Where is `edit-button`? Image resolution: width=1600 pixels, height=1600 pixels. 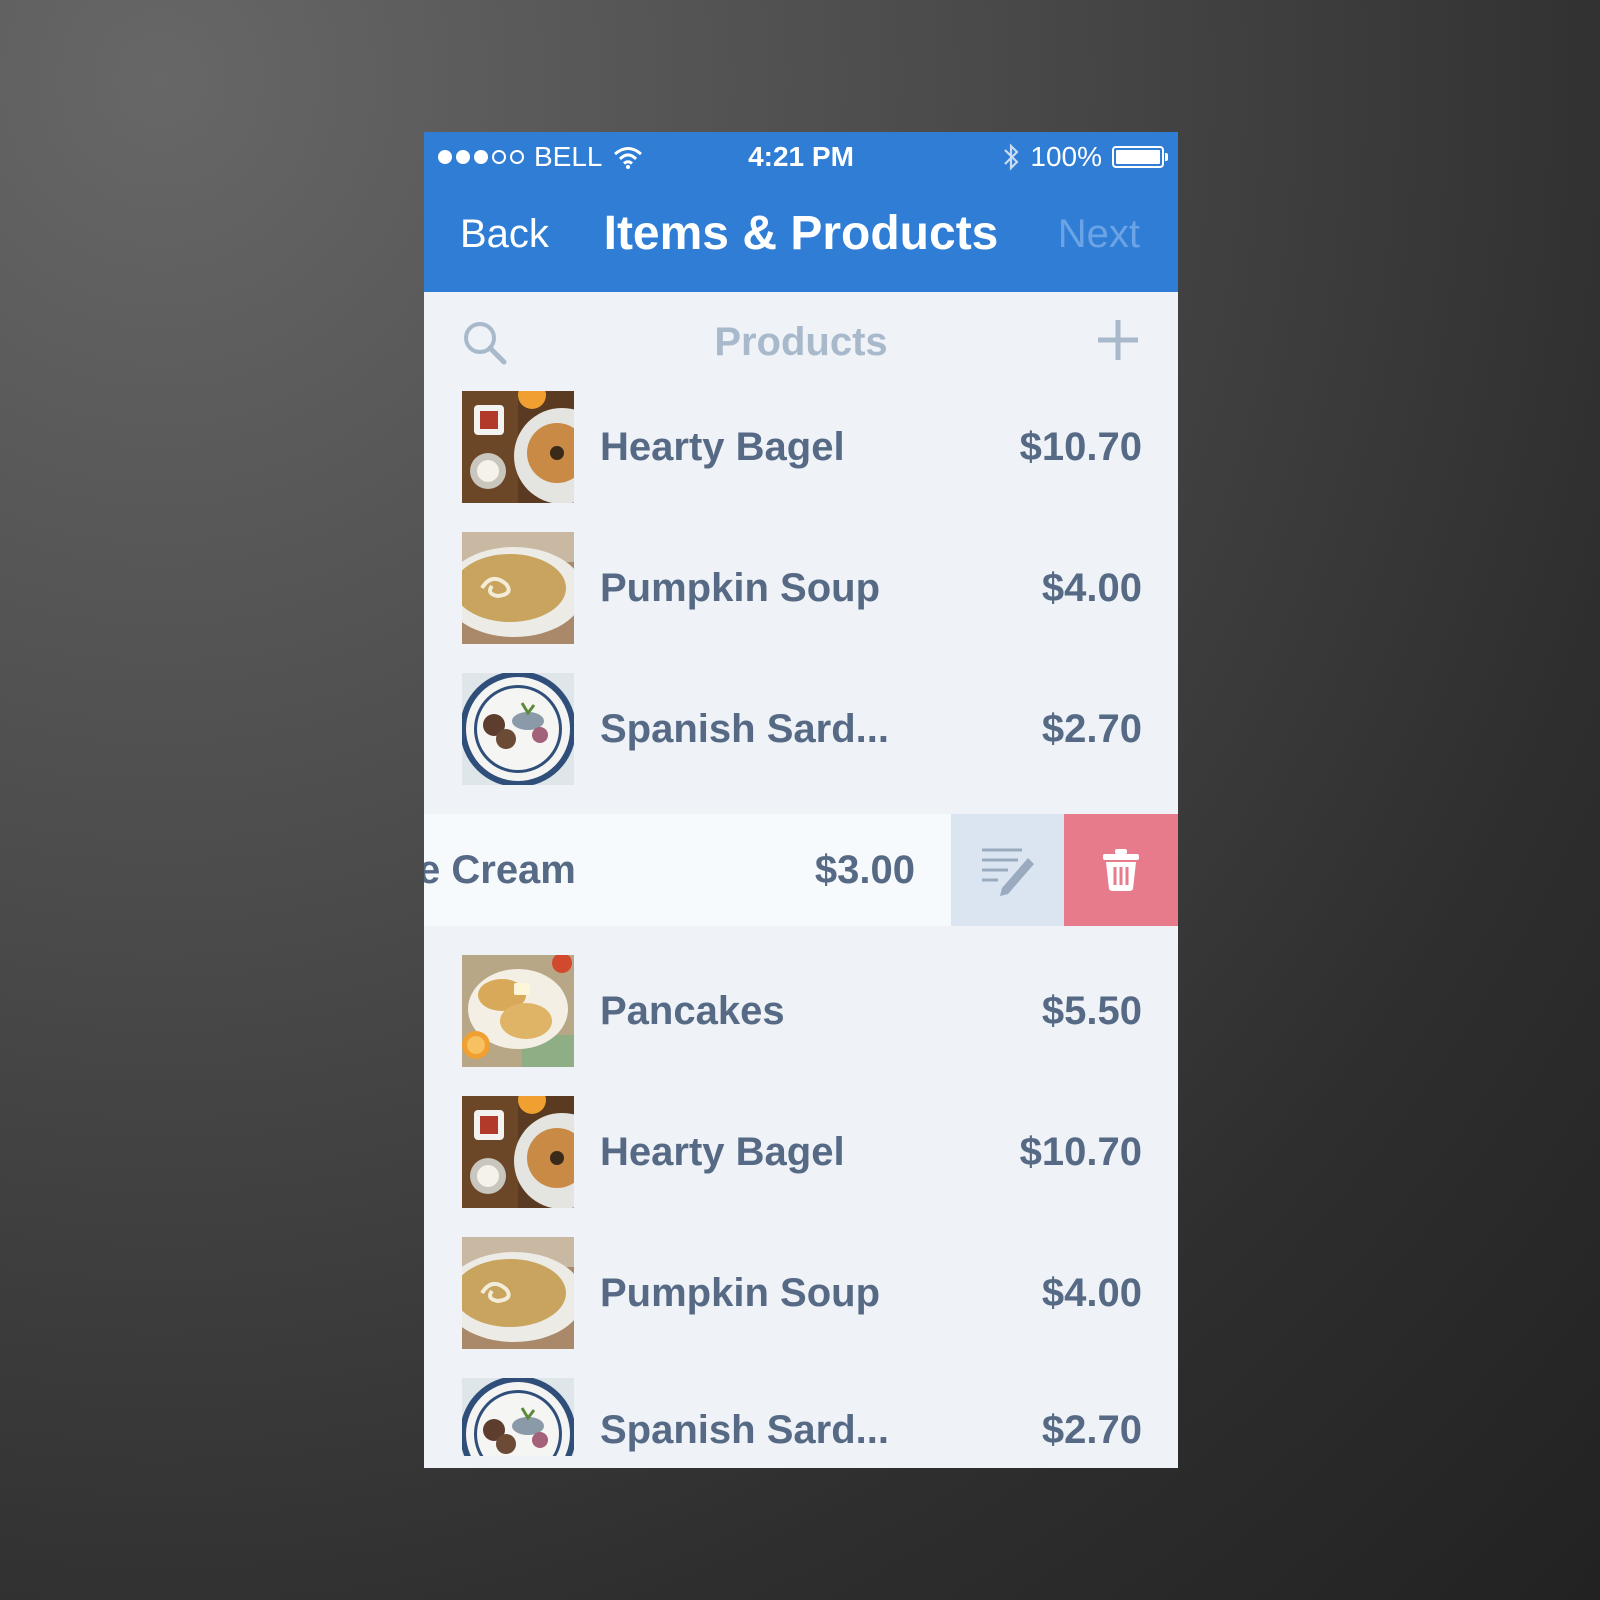
edit-button is located at coordinates (1007, 870).